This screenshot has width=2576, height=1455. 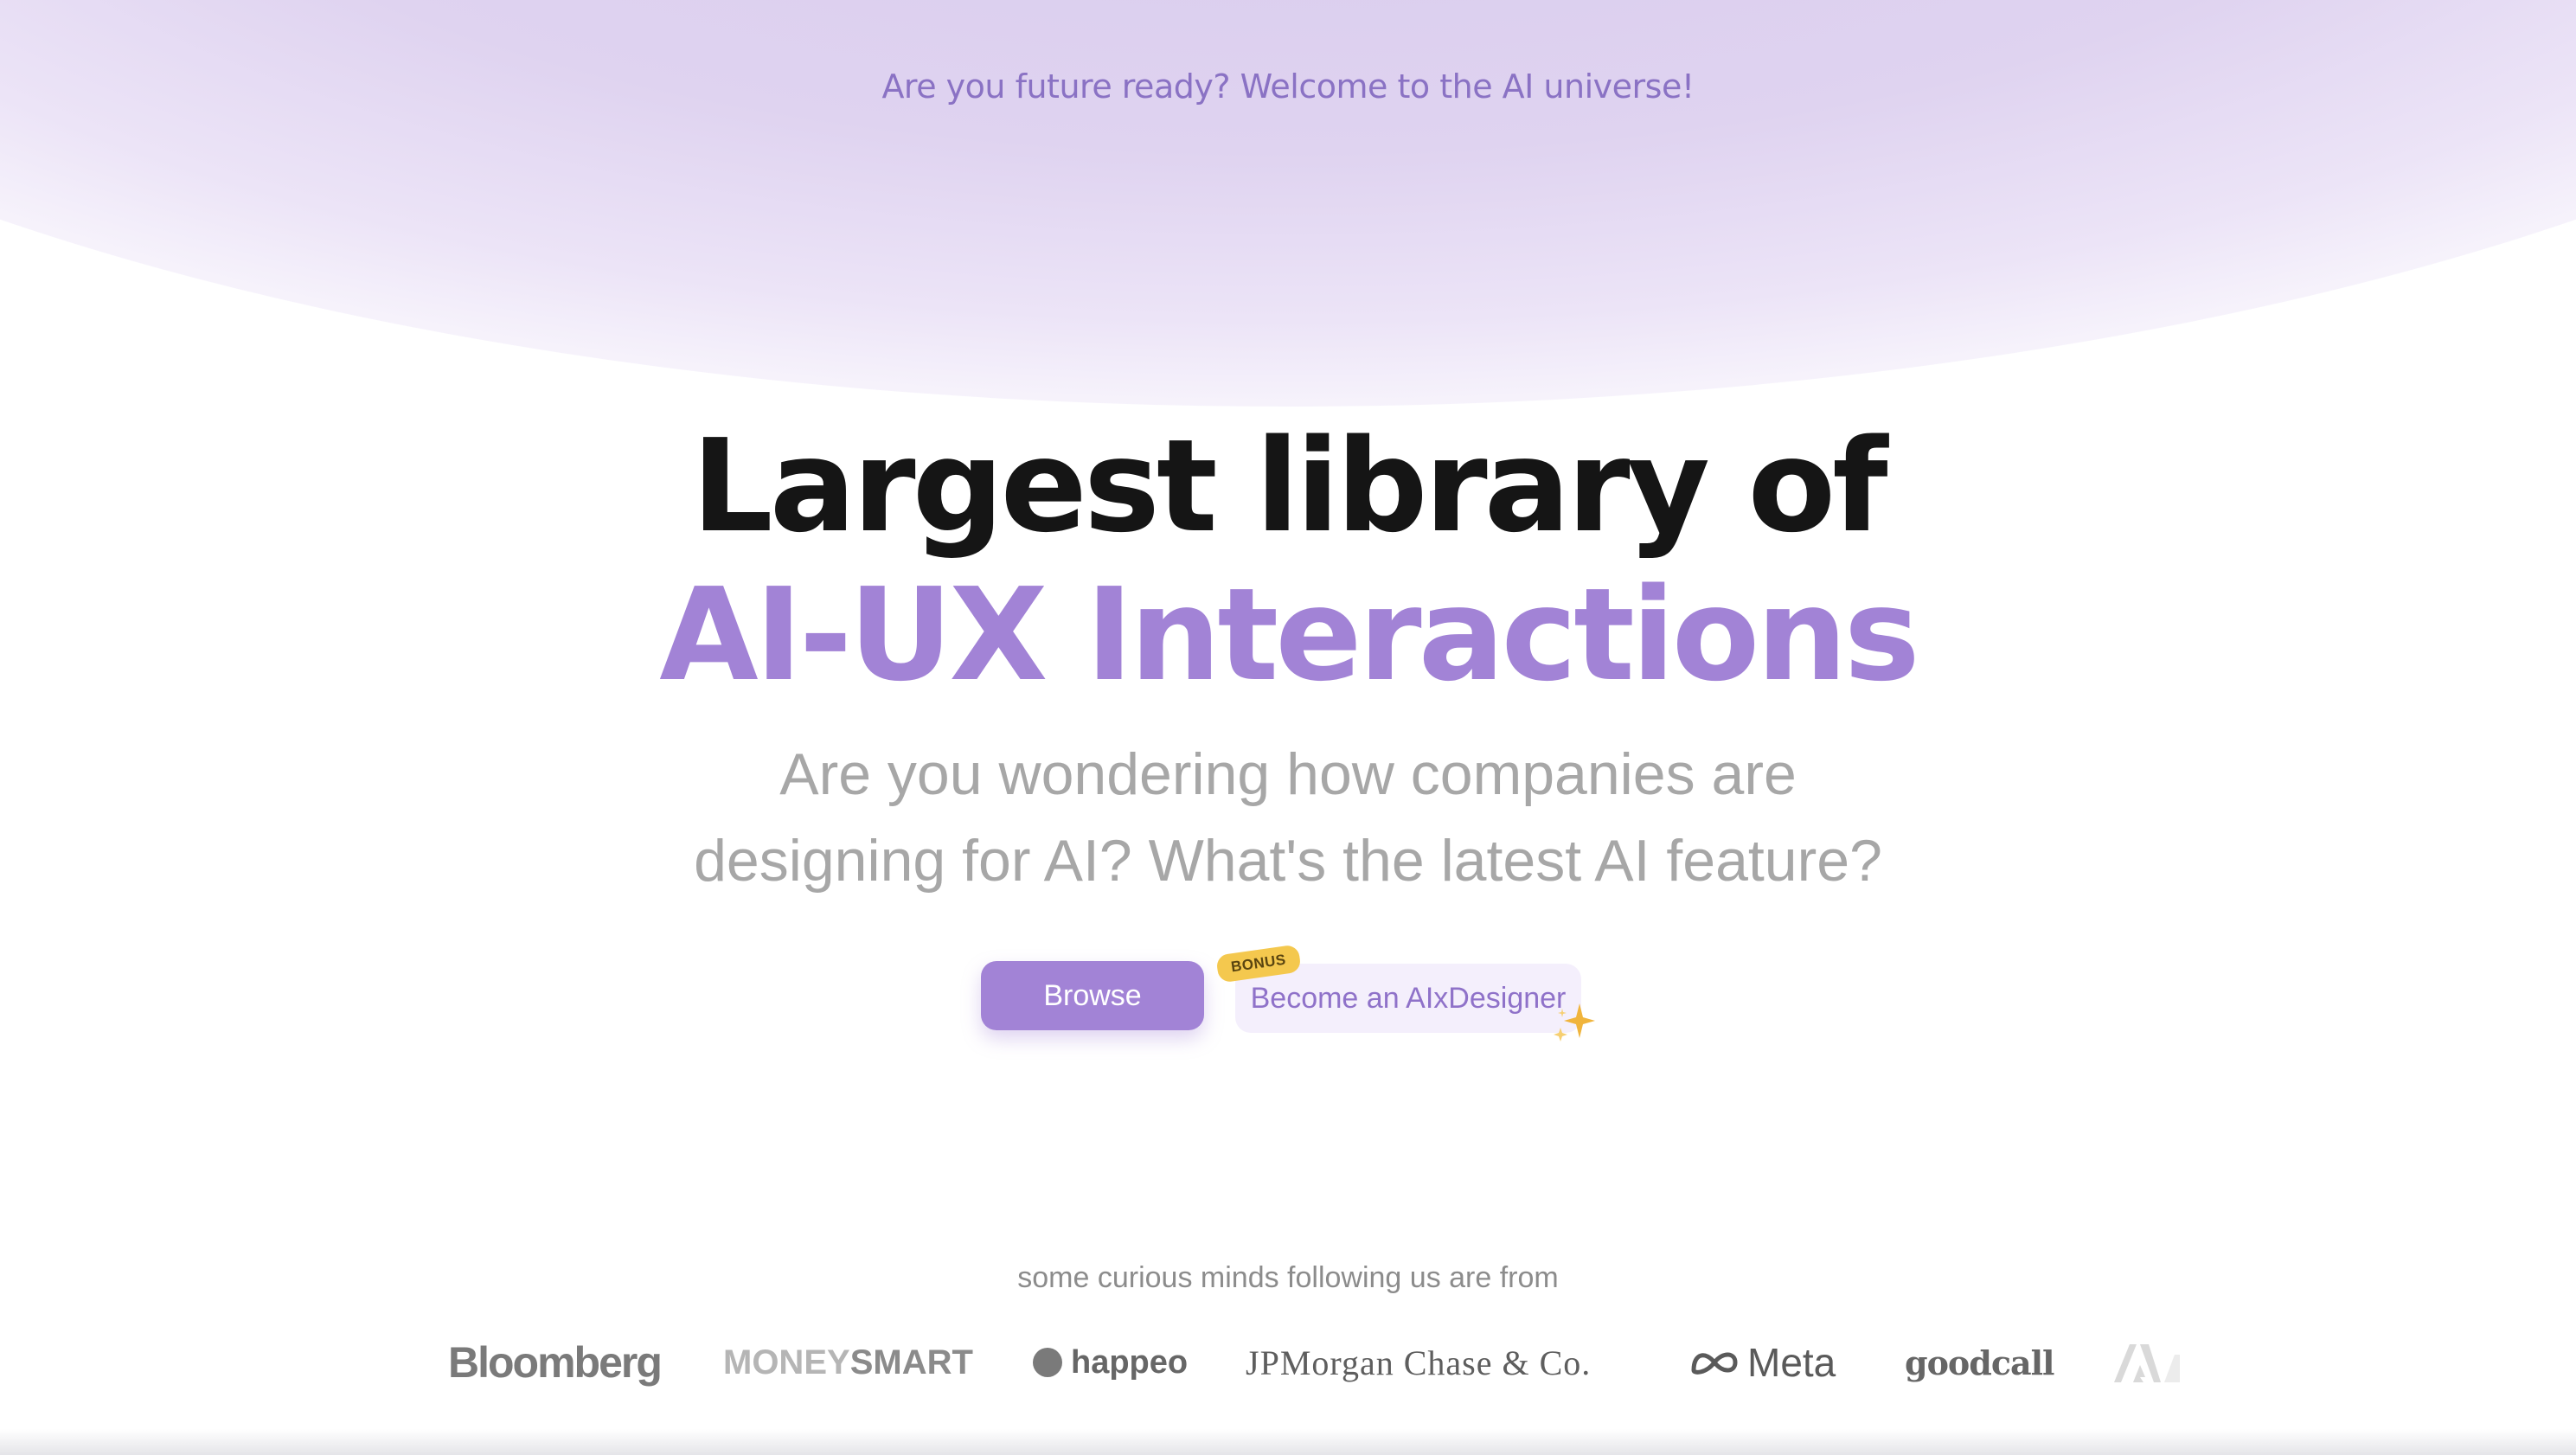 I want to click on moneysmart-logo-money: MONEY, so click(x=786, y=1362).